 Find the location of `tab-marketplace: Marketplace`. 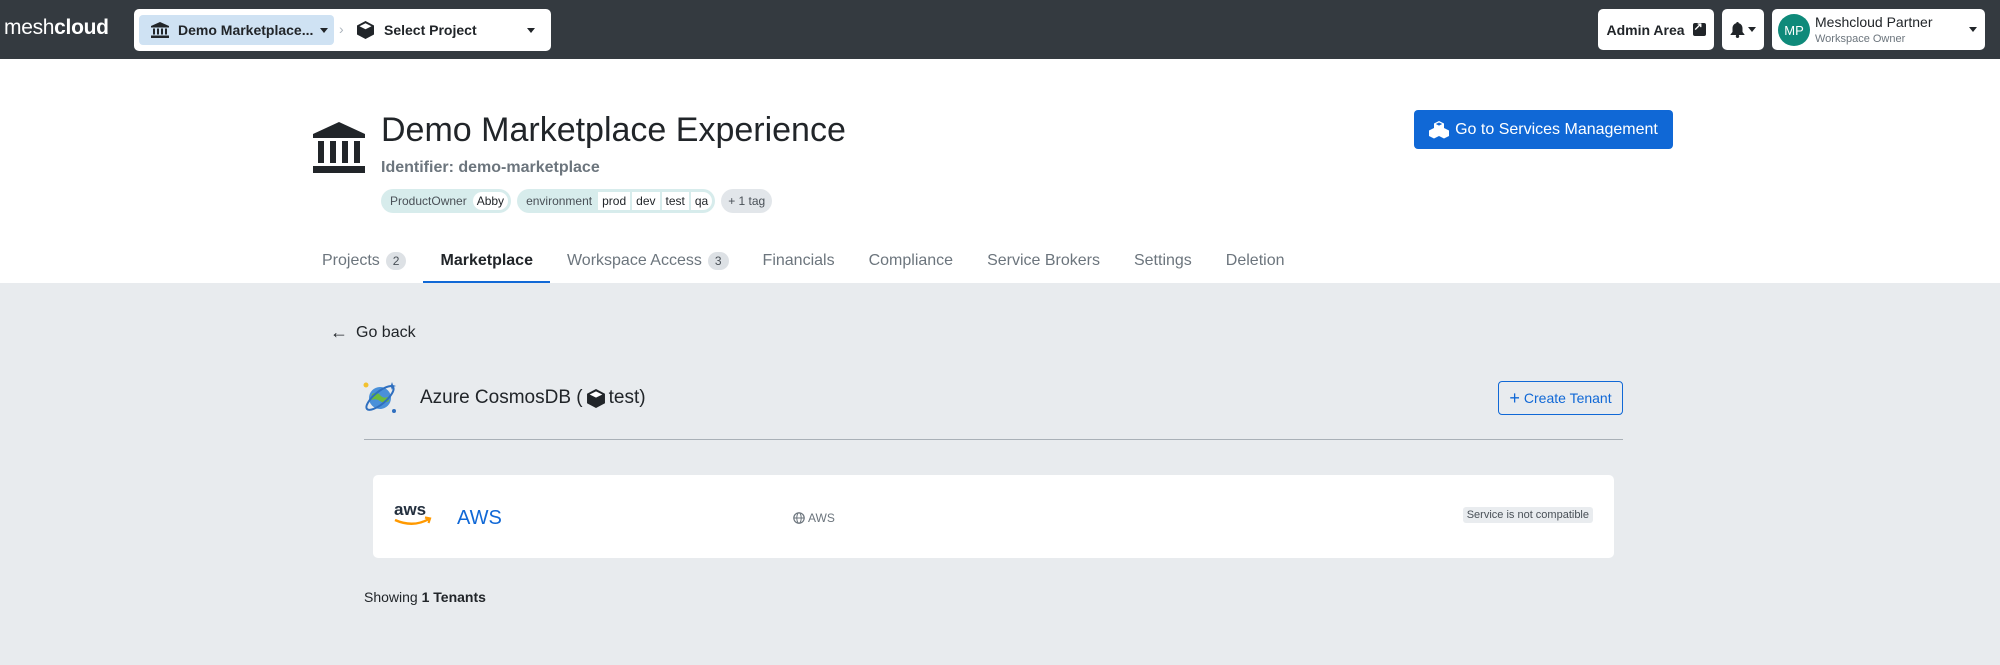

tab-marketplace: Marketplace is located at coordinates (486, 261).